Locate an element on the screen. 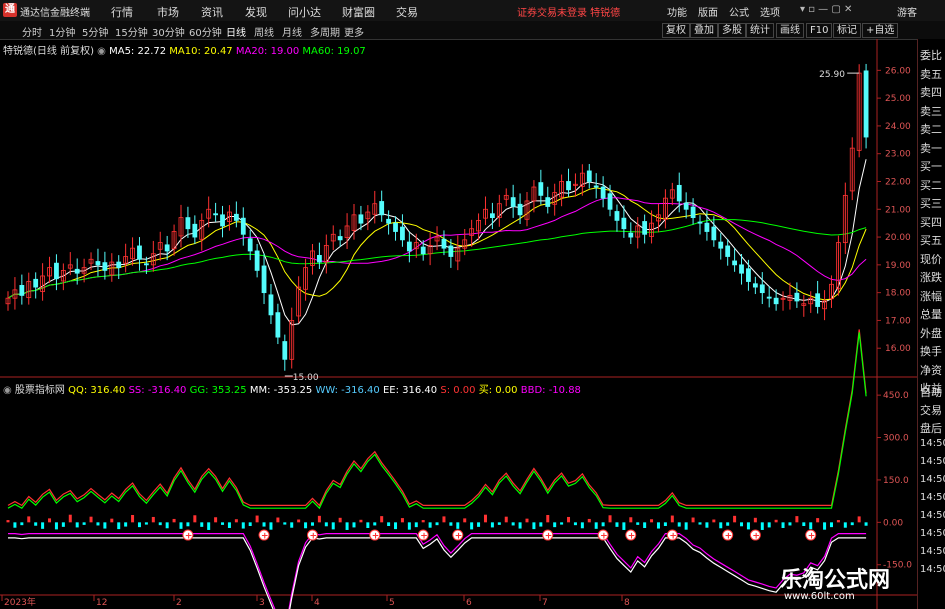 The height and width of the screenshot is (609, 945). menu-formula: 公式 is located at coordinates (739, 11).